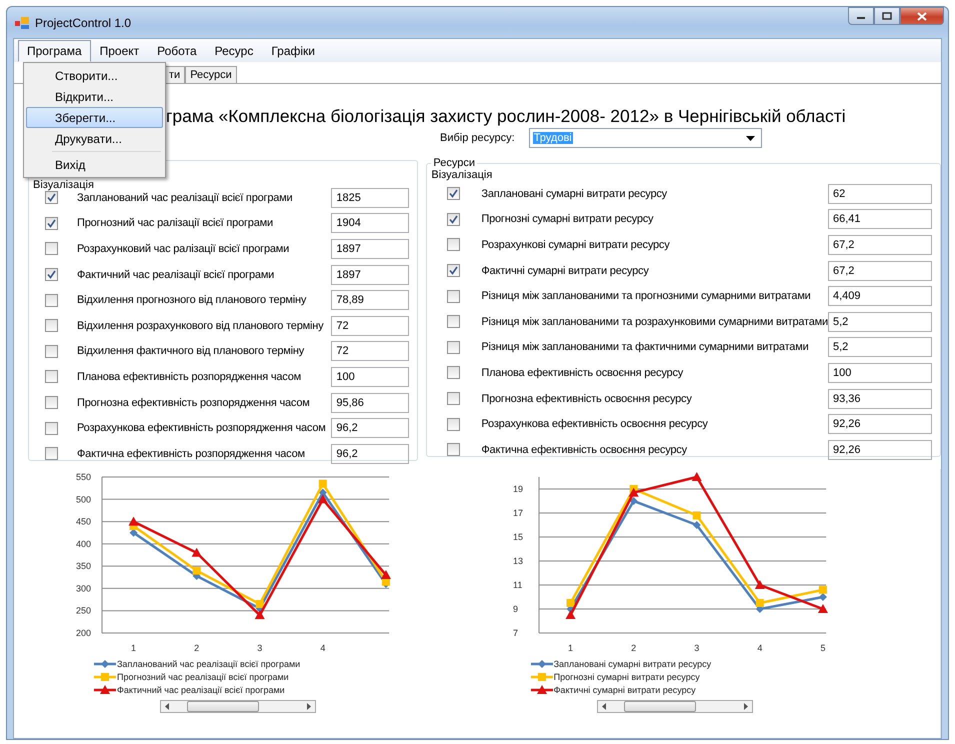 The height and width of the screenshot is (744, 955). Describe the element at coordinates (185, 198) in the screenshot. I see `row-label: Запланований час реалізації всієї програми` at that location.